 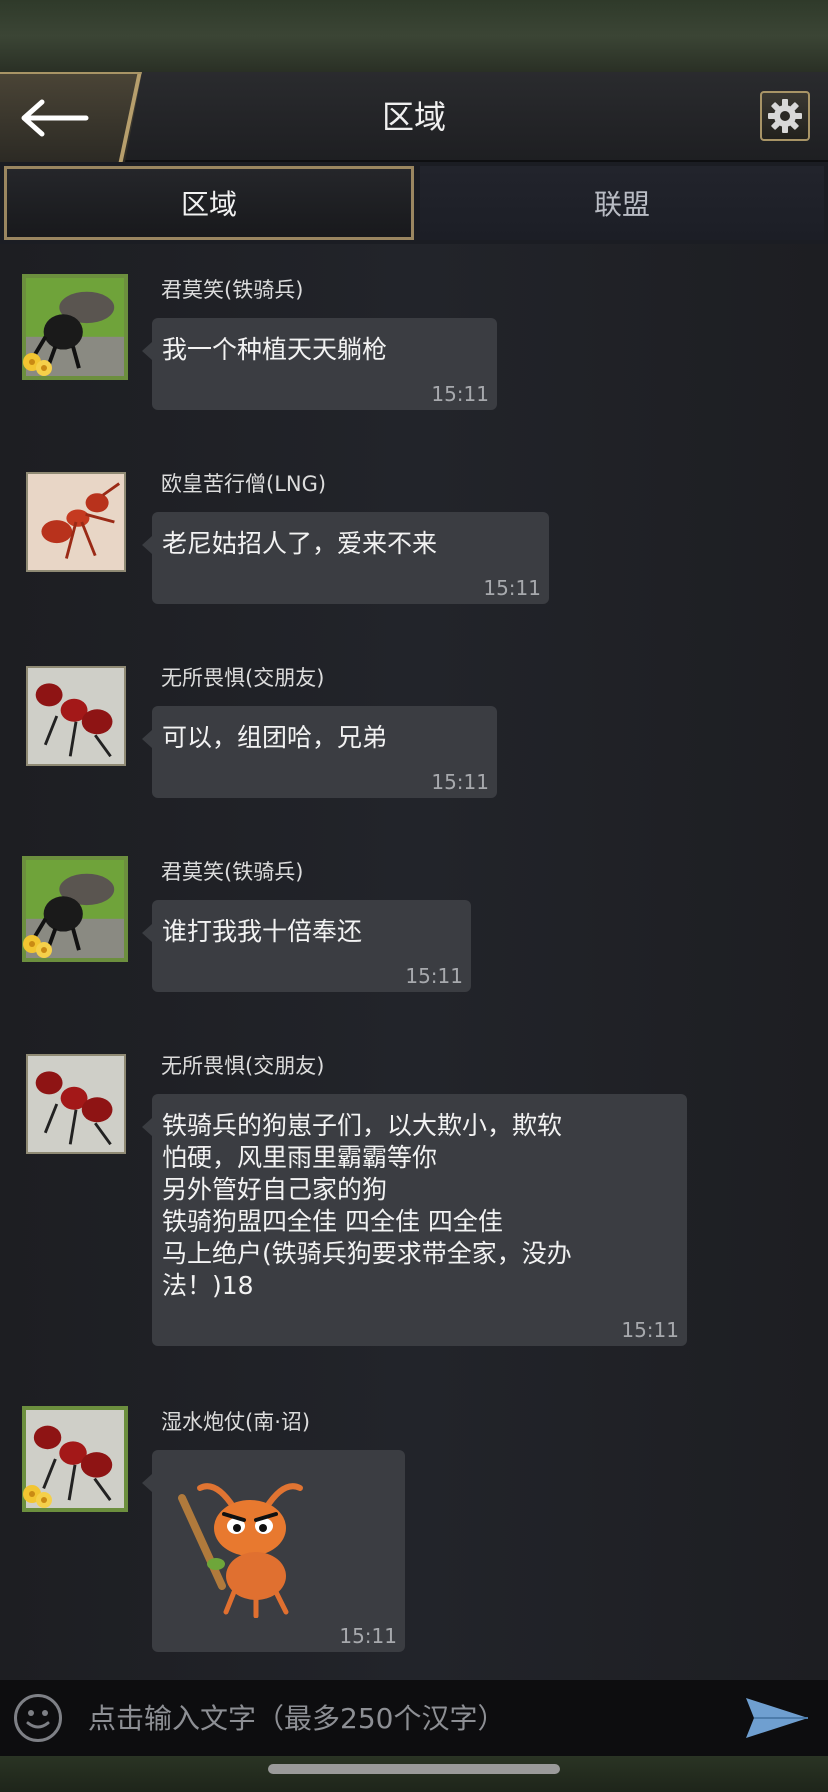 I want to click on gear-icon, so click(x=785, y=116).